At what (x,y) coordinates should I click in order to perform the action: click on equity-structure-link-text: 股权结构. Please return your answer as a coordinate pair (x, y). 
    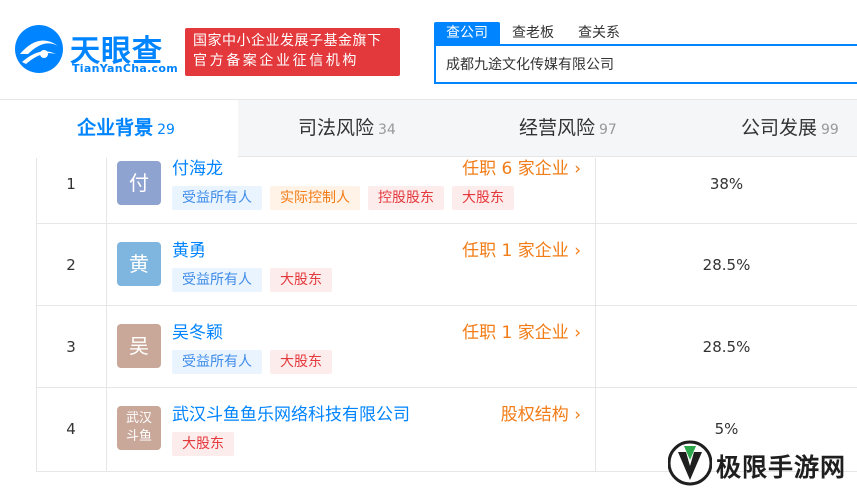
    Looking at the image, I should click on (534, 415).